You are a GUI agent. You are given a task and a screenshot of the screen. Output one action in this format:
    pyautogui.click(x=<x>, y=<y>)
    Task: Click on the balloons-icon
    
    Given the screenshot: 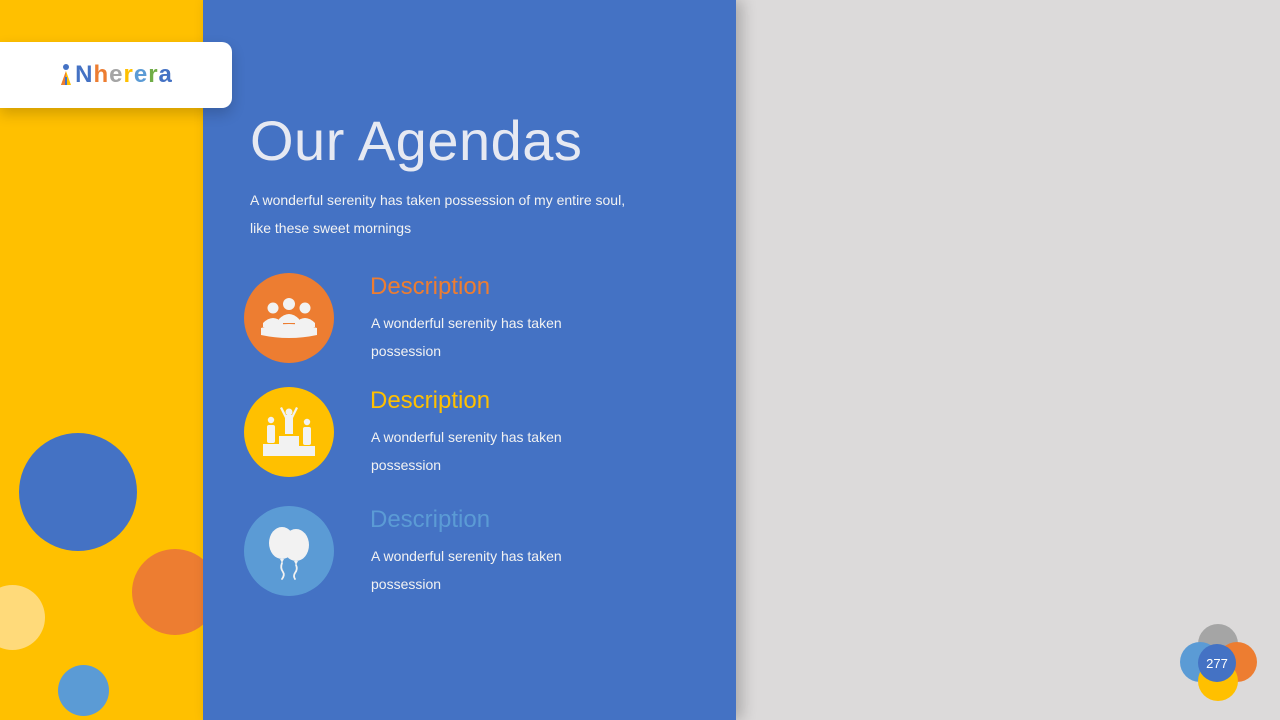 What is the action you would take?
    pyautogui.click(x=289, y=553)
    